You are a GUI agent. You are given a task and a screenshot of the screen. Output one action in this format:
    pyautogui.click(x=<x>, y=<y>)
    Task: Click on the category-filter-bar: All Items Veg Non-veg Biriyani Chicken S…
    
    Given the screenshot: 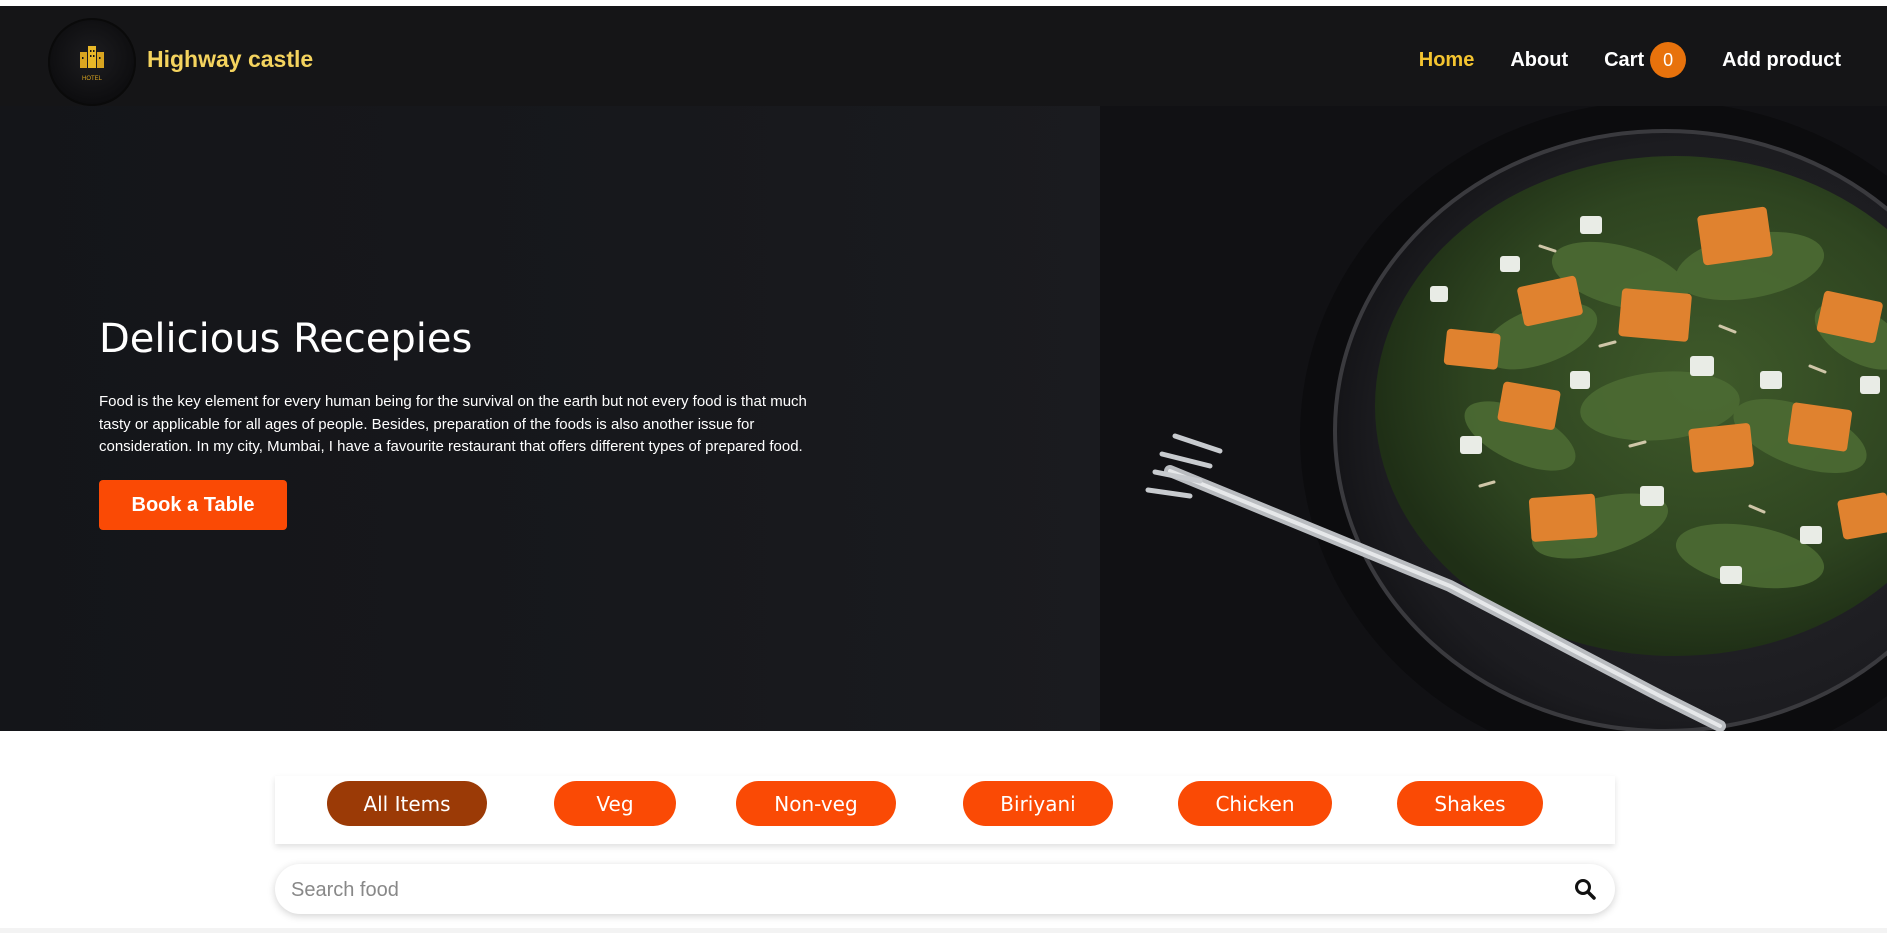 What is the action you would take?
    pyautogui.click(x=945, y=810)
    